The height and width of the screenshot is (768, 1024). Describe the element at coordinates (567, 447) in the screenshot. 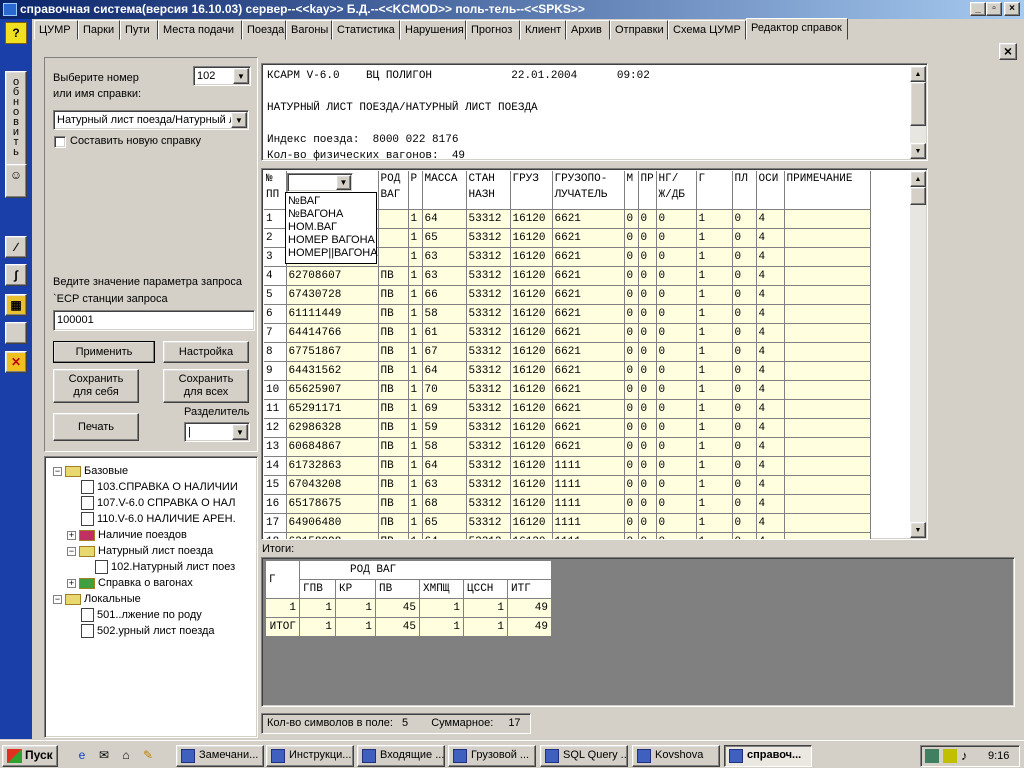

I see `table-row: 13 60684867 ПВ 1 58 53312 16120 6621 0 0 0 1 0 4` at that location.